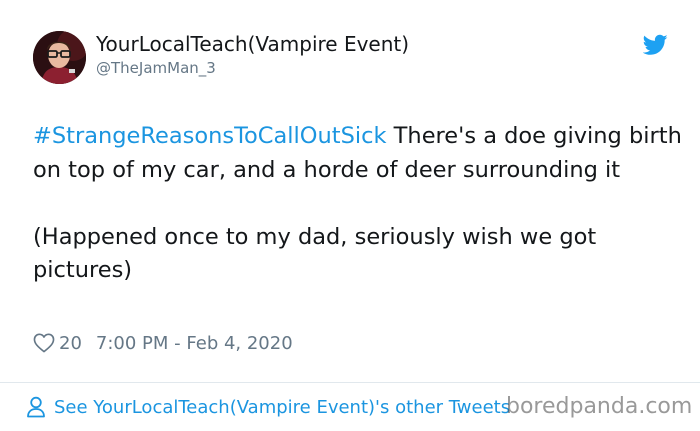  I want to click on author-display-name: YourLocalTeach(Vampire Event), so click(252, 44).